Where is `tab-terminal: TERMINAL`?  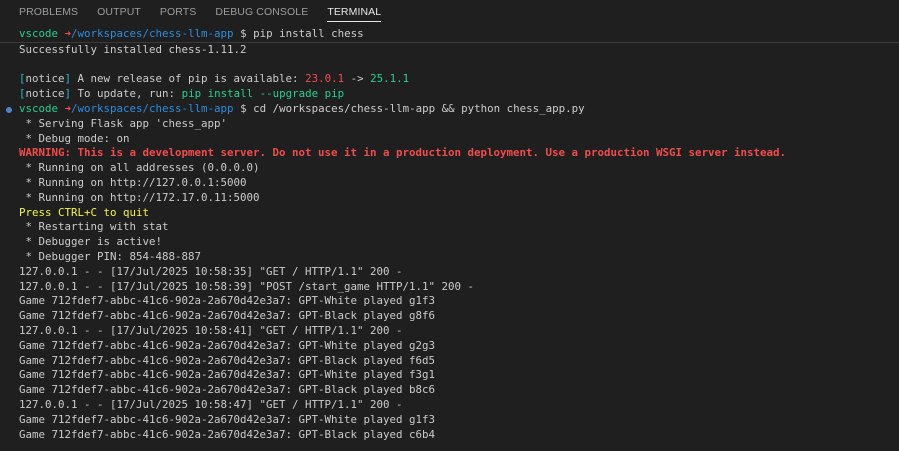
tab-terminal: TERMINAL is located at coordinates (354, 12).